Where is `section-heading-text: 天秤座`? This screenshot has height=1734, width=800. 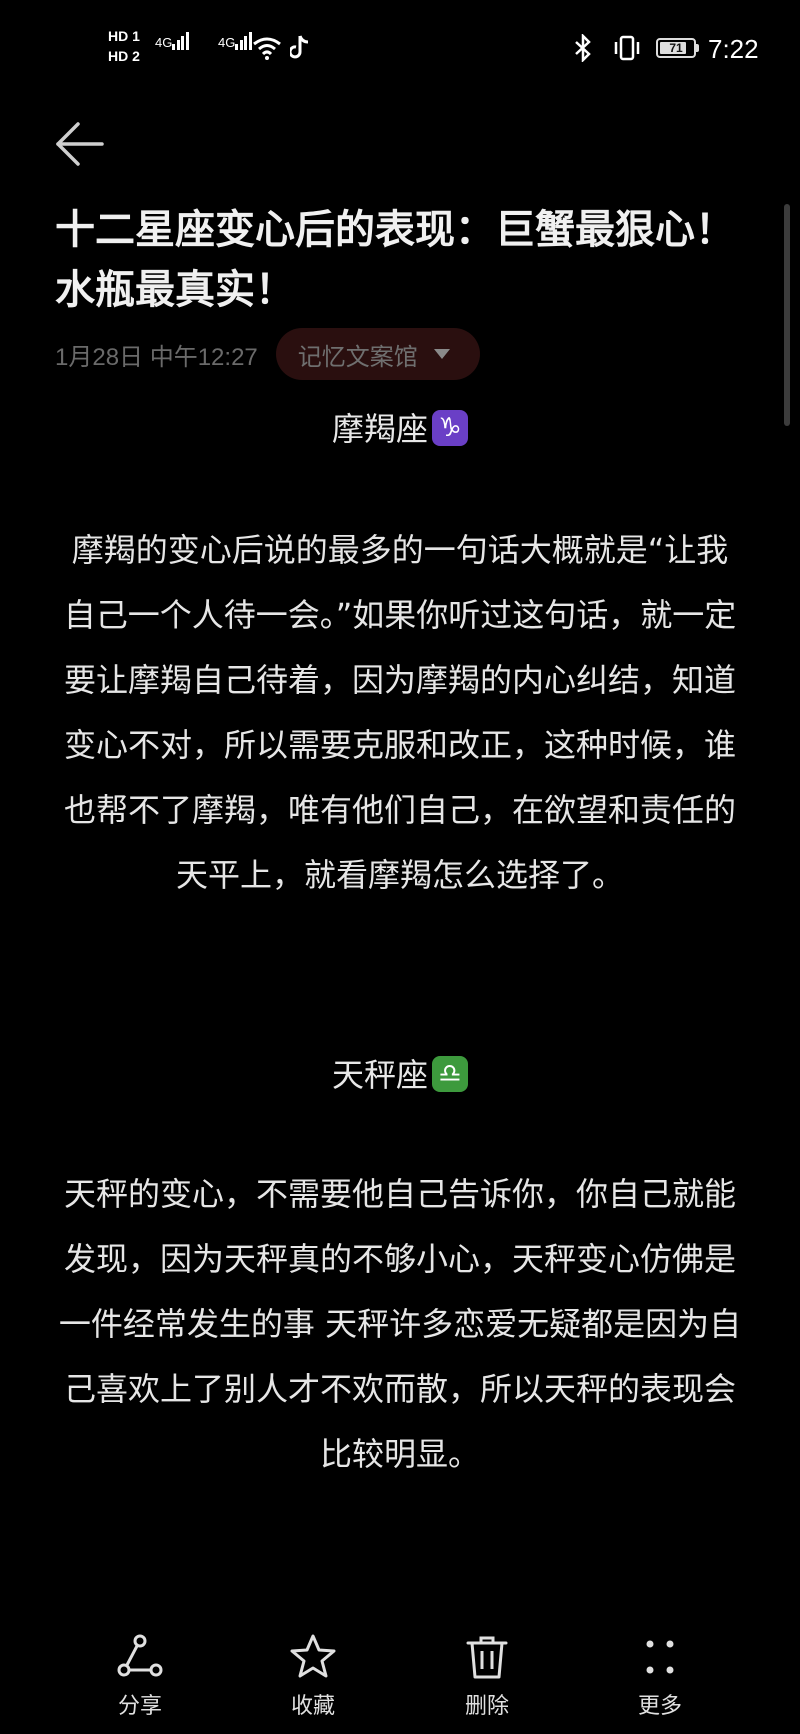 section-heading-text: 天秤座 is located at coordinates (379, 1075).